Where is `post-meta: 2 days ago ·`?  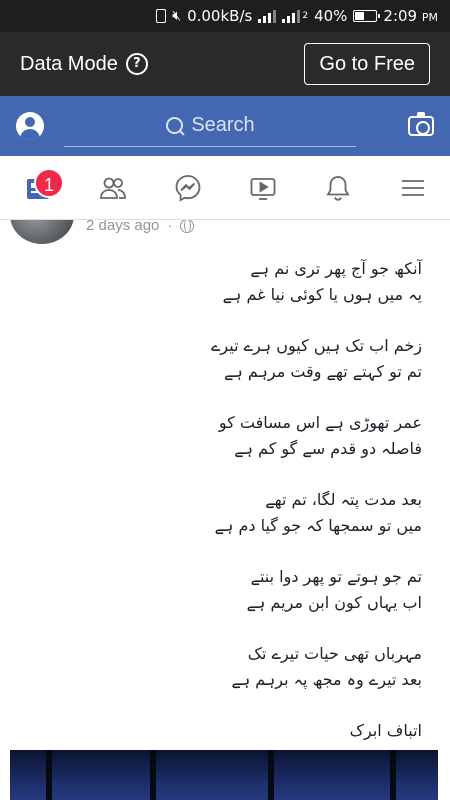
post-meta: 2 days ago · is located at coordinates (140, 227).